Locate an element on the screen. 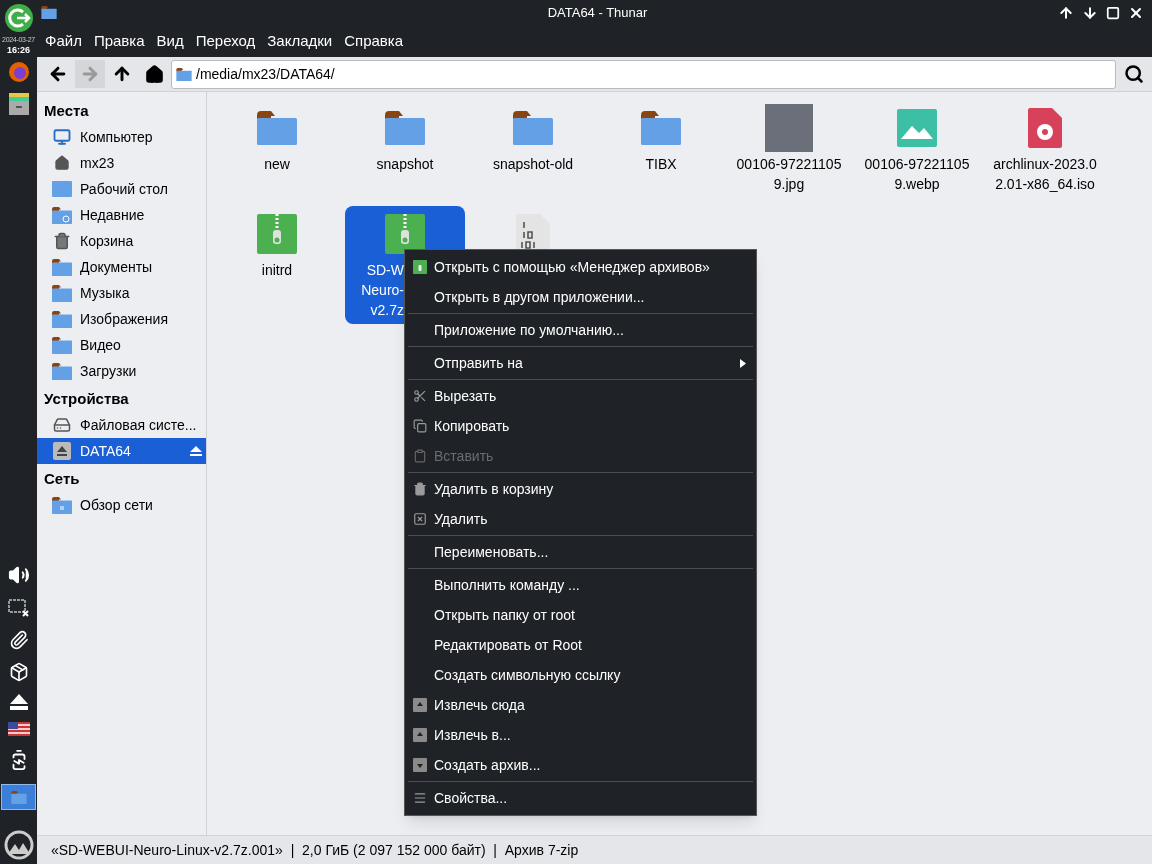 The width and height of the screenshot is (1152, 864). menu-label: Извлечь сюда is located at coordinates (480, 705).